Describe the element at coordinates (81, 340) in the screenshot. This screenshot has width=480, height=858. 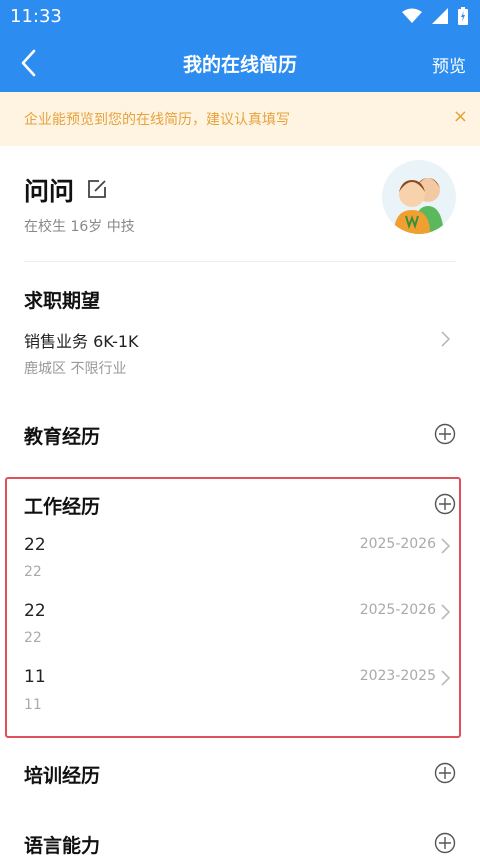
I see `job-intention-position: 销售业务 6K-1K` at that location.